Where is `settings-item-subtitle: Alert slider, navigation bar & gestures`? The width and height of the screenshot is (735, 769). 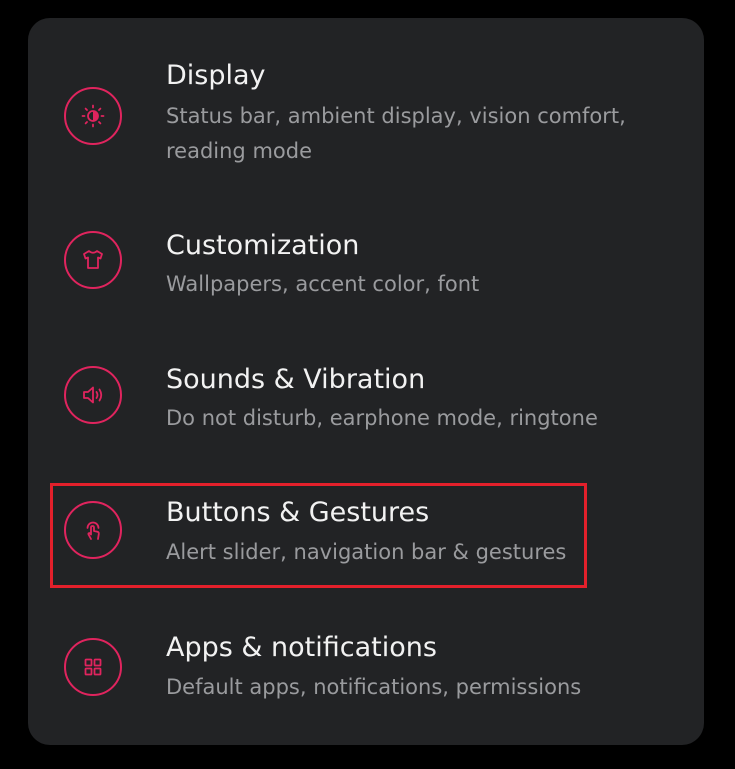 settings-item-subtitle: Alert slider, navigation bar & gestures is located at coordinates (366, 552).